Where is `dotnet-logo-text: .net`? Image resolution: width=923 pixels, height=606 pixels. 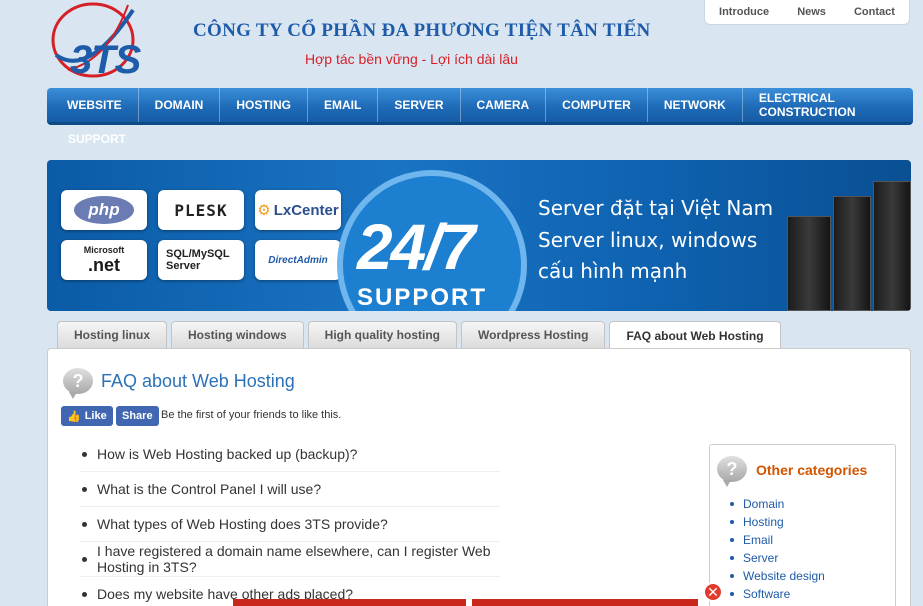
dotnet-logo-text: .net is located at coordinates (103, 264).